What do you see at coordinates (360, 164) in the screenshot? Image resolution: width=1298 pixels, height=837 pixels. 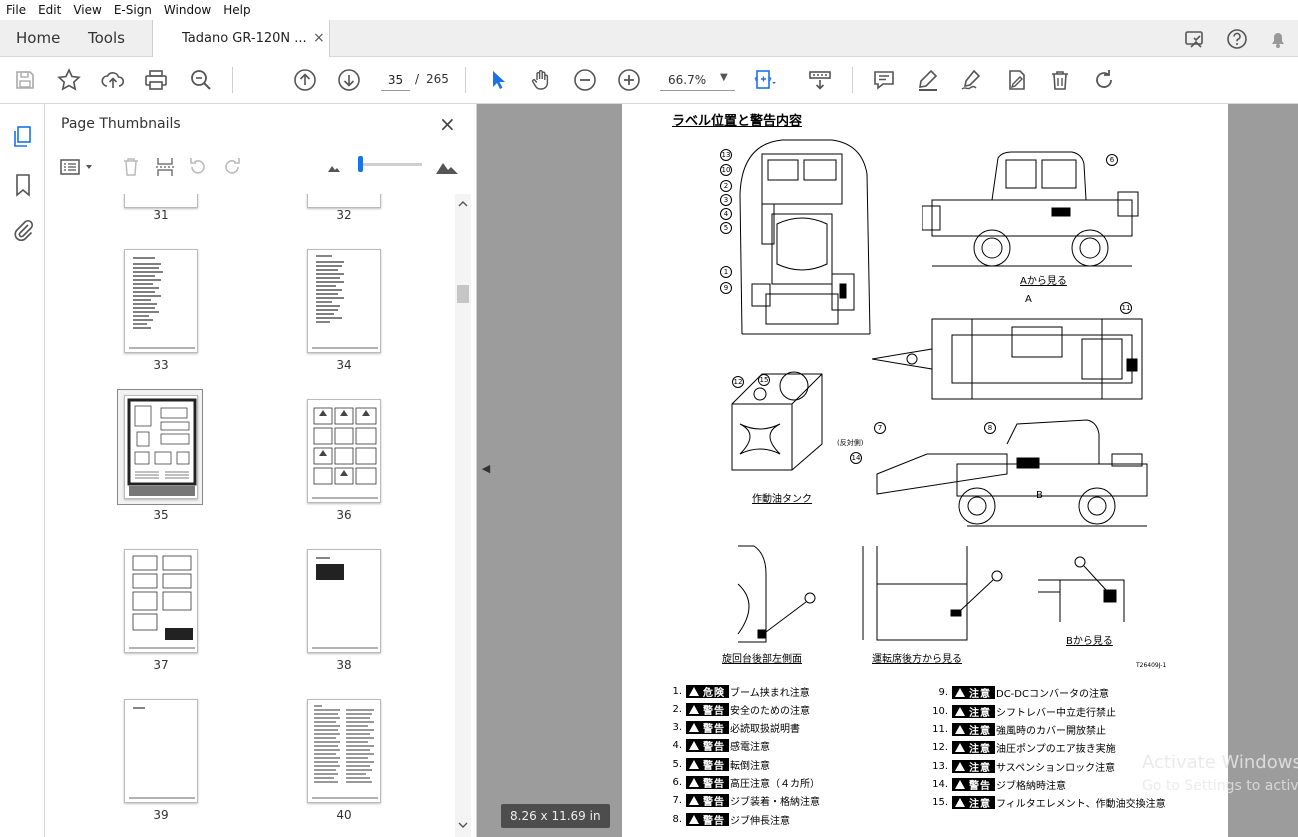 I see `slider-handle` at bounding box center [360, 164].